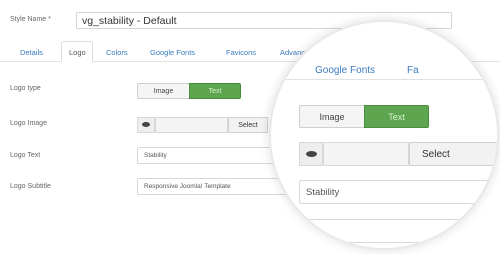 The image size is (500, 254). What do you see at coordinates (212, 155) in the screenshot?
I see `logo-text-input: Stability` at bounding box center [212, 155].